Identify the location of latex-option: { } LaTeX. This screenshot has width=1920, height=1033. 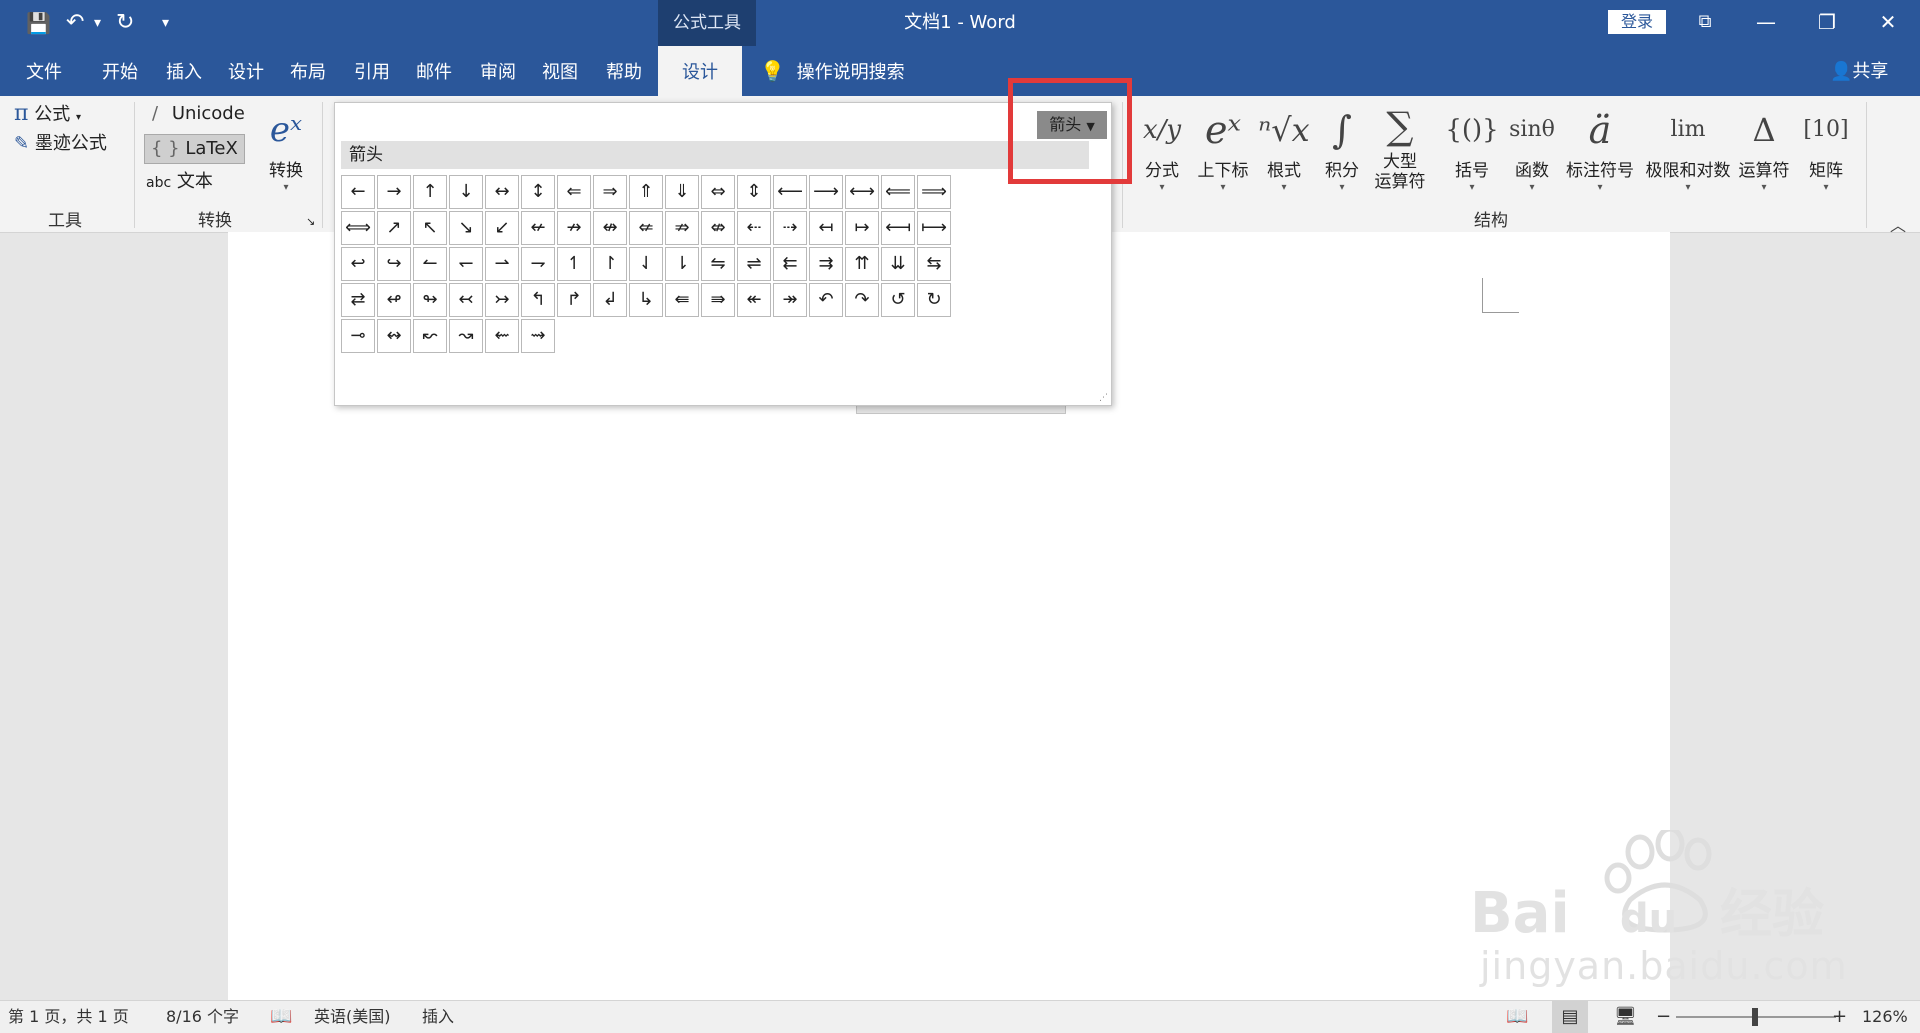
(194, 149).